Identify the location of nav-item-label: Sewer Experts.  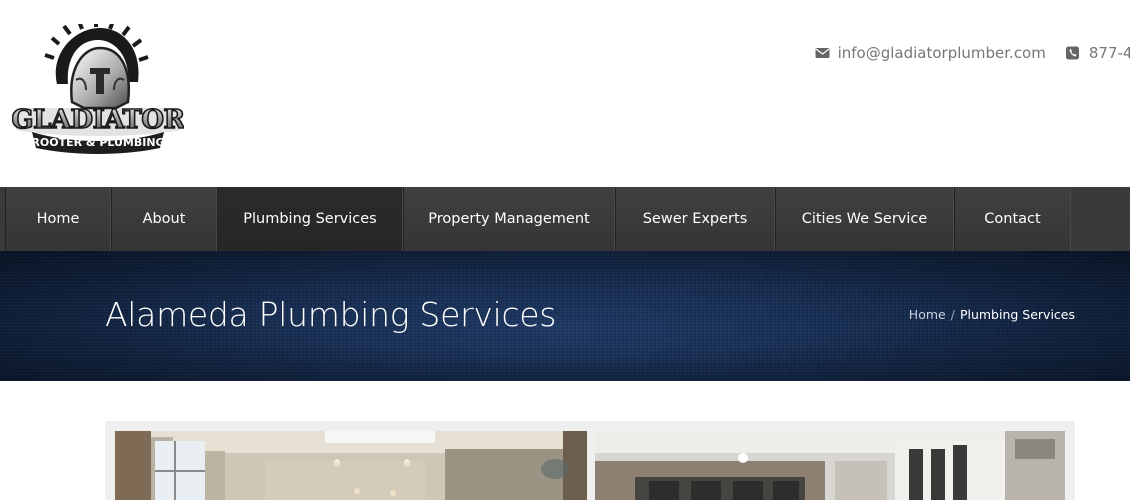
(695, 219).